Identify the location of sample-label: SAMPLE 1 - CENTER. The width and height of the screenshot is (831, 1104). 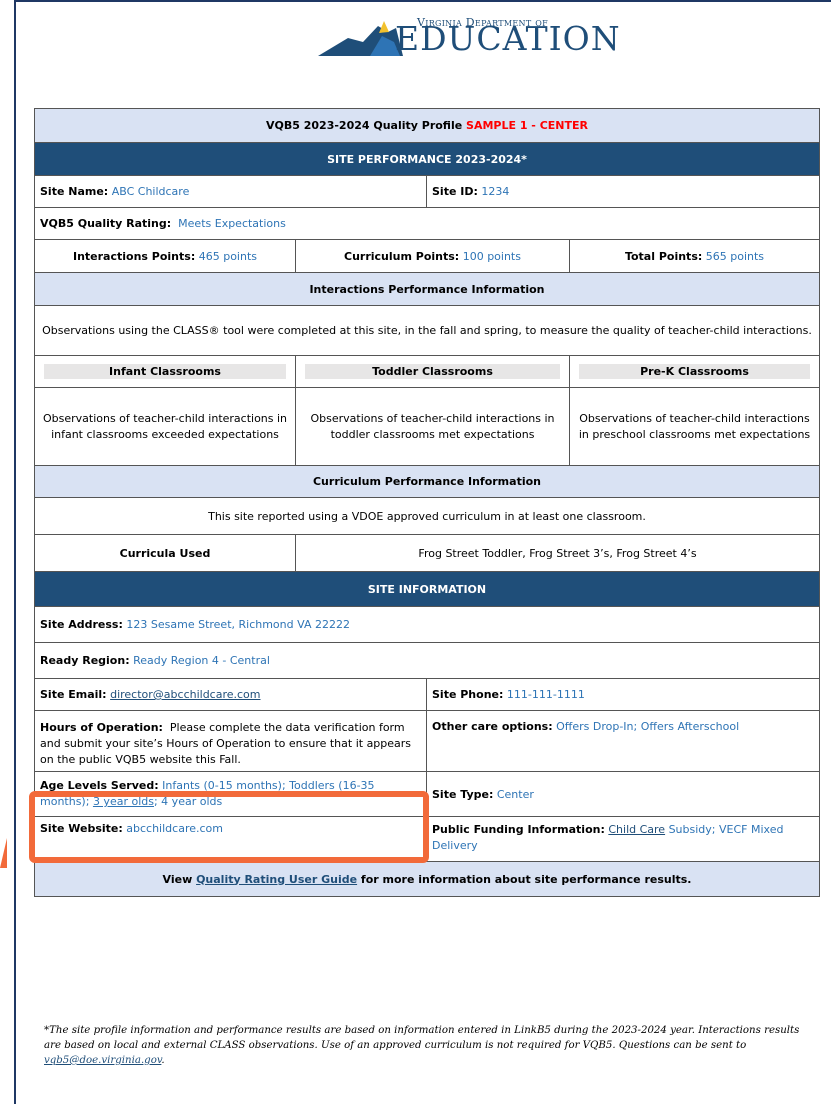
(527, 125).